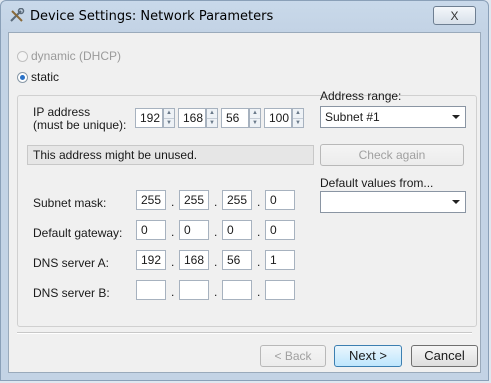 The height and width of the screenshot is (383, 491). What do you see at coordinates (22, 78) in the screenshot?
I see `static-radio` at bounding box center [22, 78].